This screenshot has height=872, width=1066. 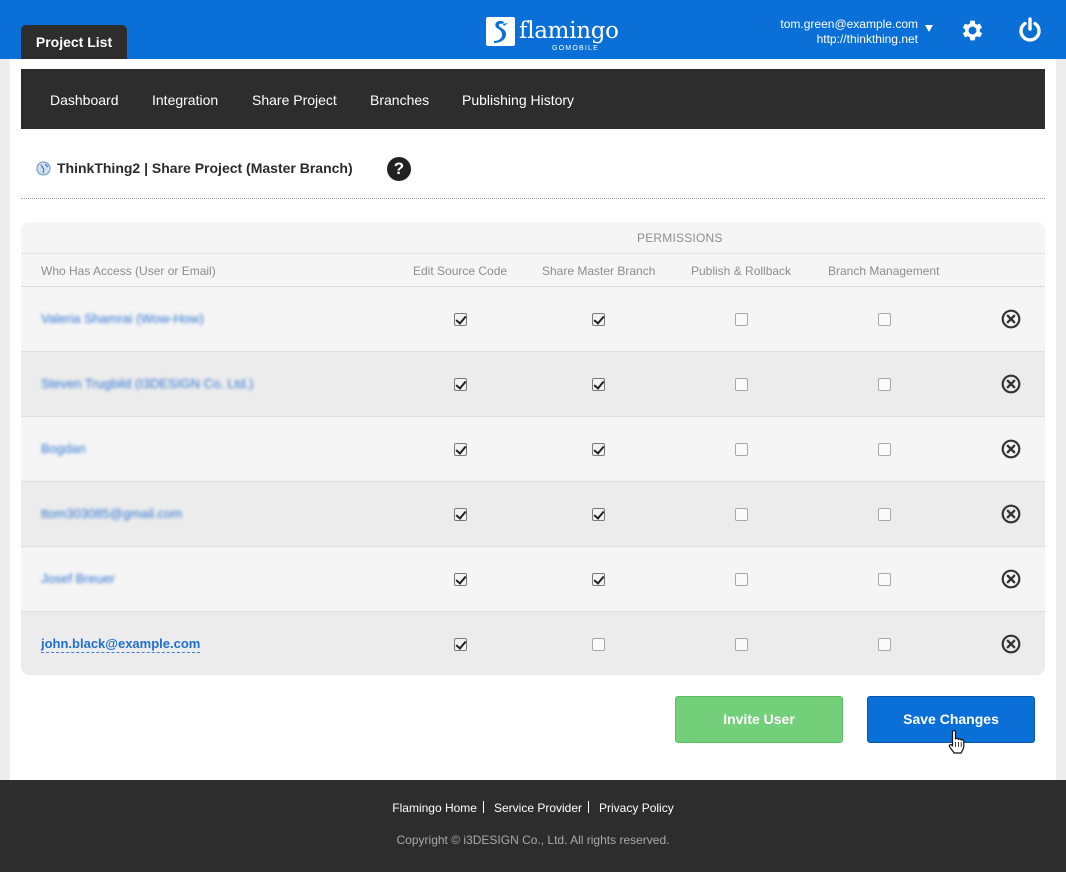 What do you see at coordinates (533, 579) in the screenshot?
I see `table-row: Josef Breuer` at bounding box center [533, 579].